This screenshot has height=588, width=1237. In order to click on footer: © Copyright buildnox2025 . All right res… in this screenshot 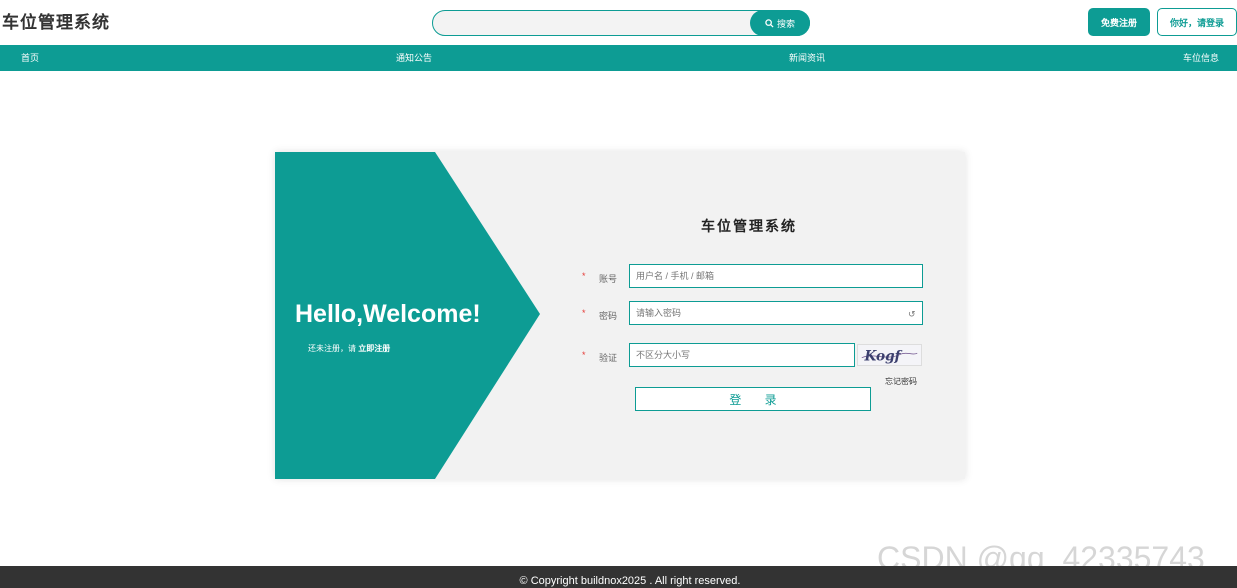, I will do `click(618, 577)`.